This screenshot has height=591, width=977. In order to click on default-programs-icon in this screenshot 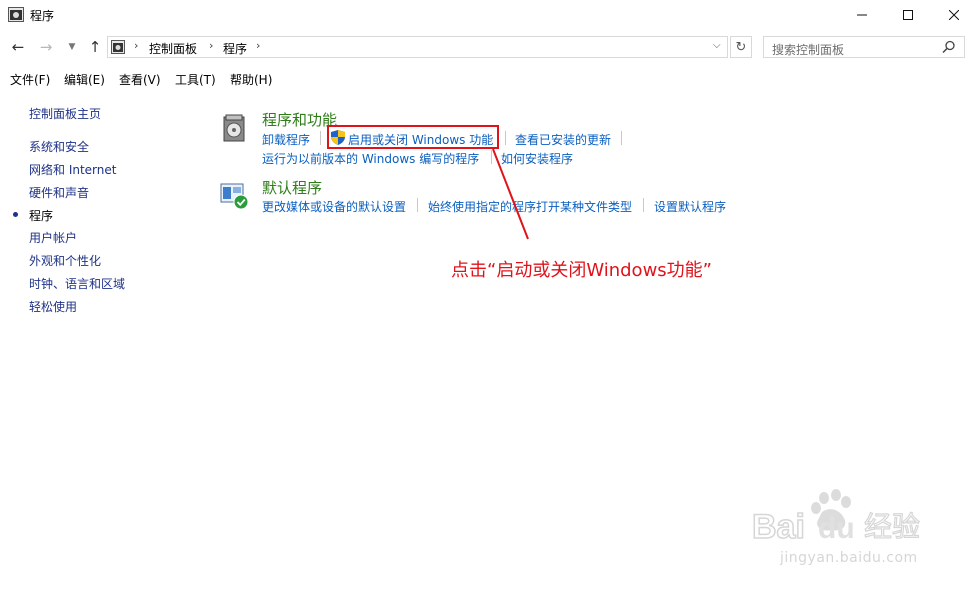, I will do `click(234, 196)`.